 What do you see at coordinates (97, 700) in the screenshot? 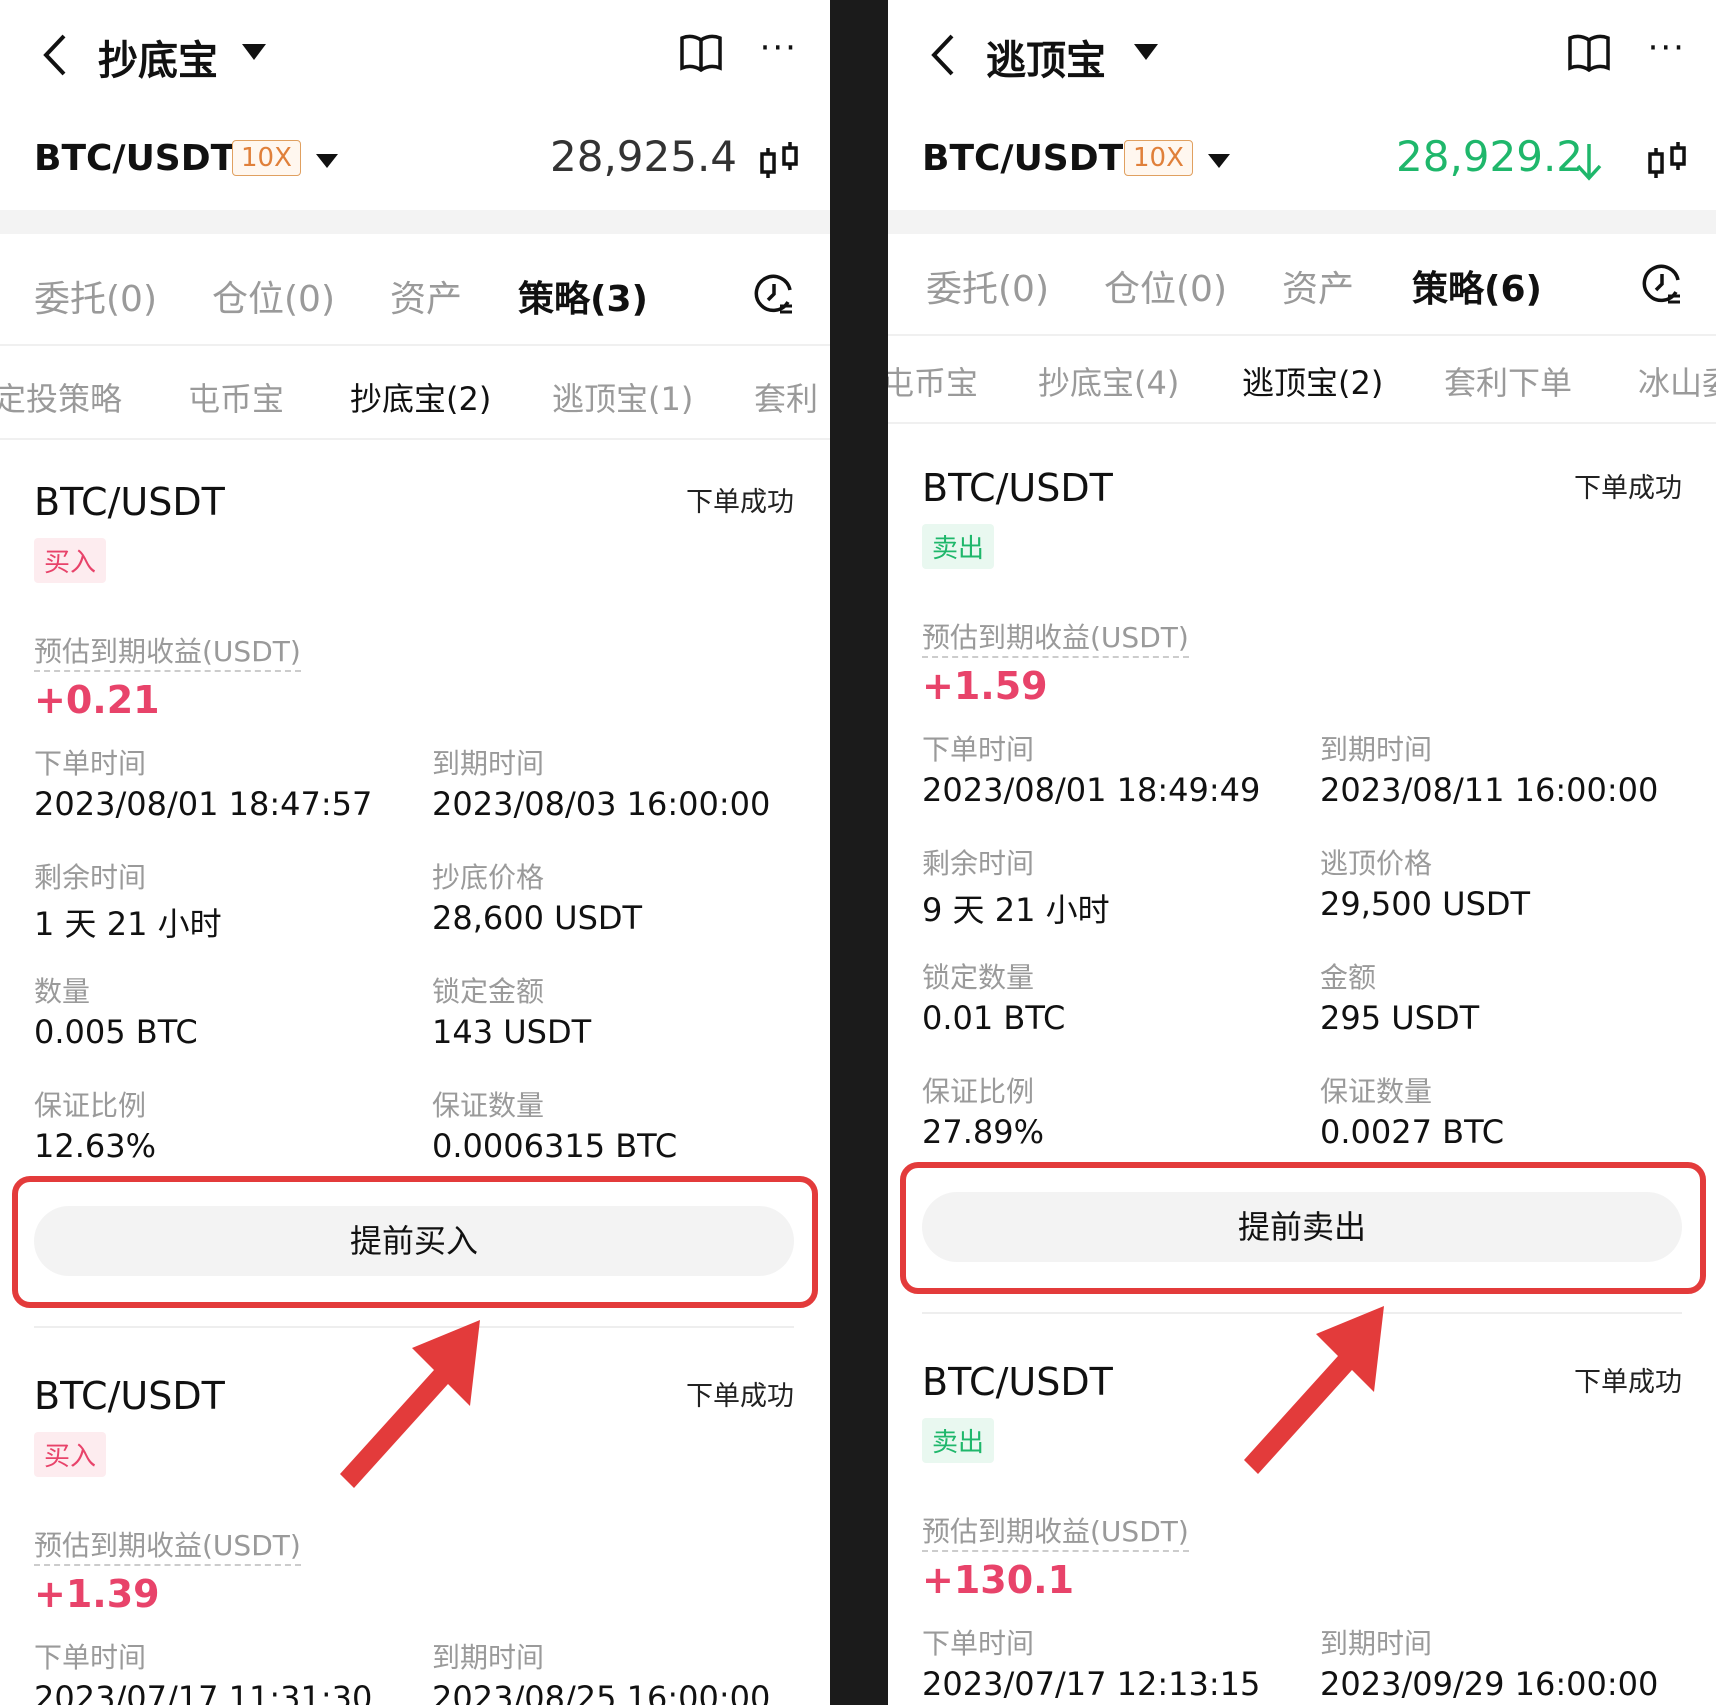
I see `estimated-earnings-value: +0.21` at bounding box center [97, 700].